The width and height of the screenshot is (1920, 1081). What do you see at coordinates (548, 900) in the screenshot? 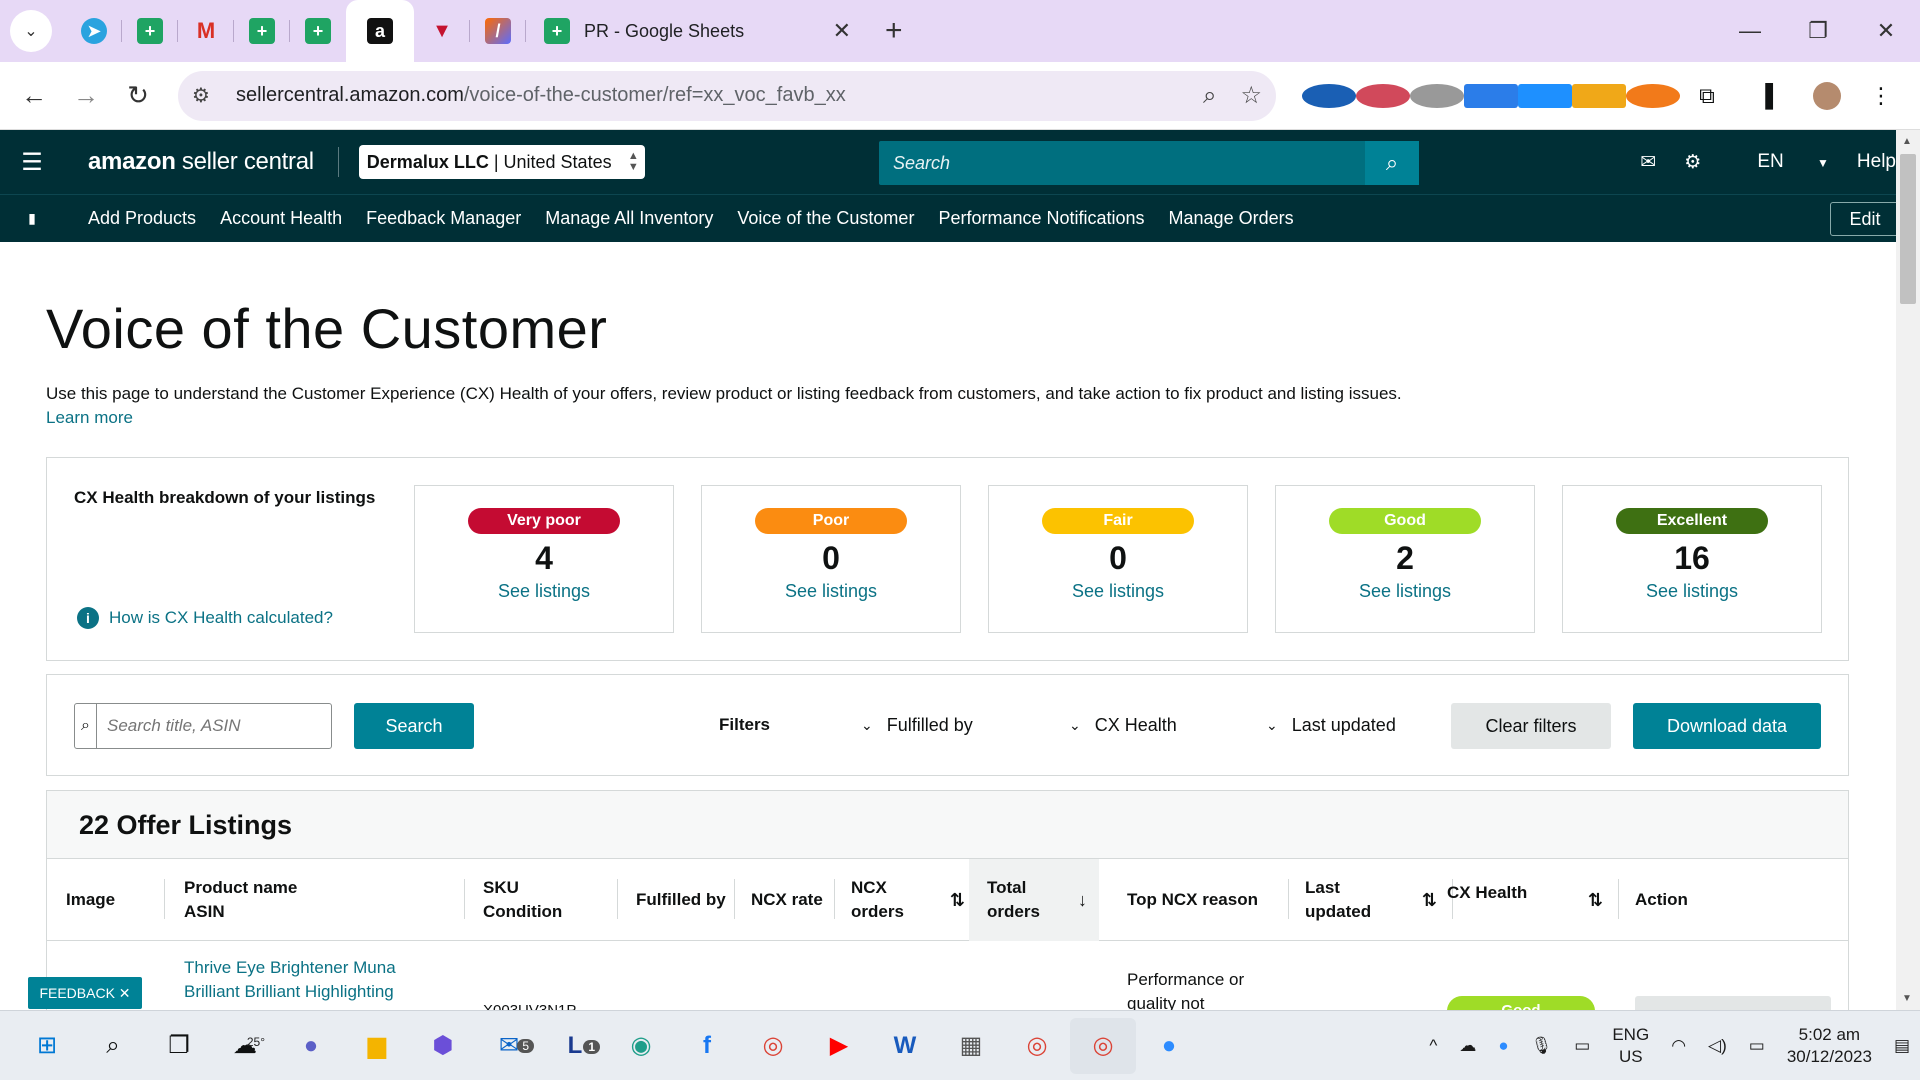
I see `col-sku: SKU Condition` at bounding box center [548, 900].